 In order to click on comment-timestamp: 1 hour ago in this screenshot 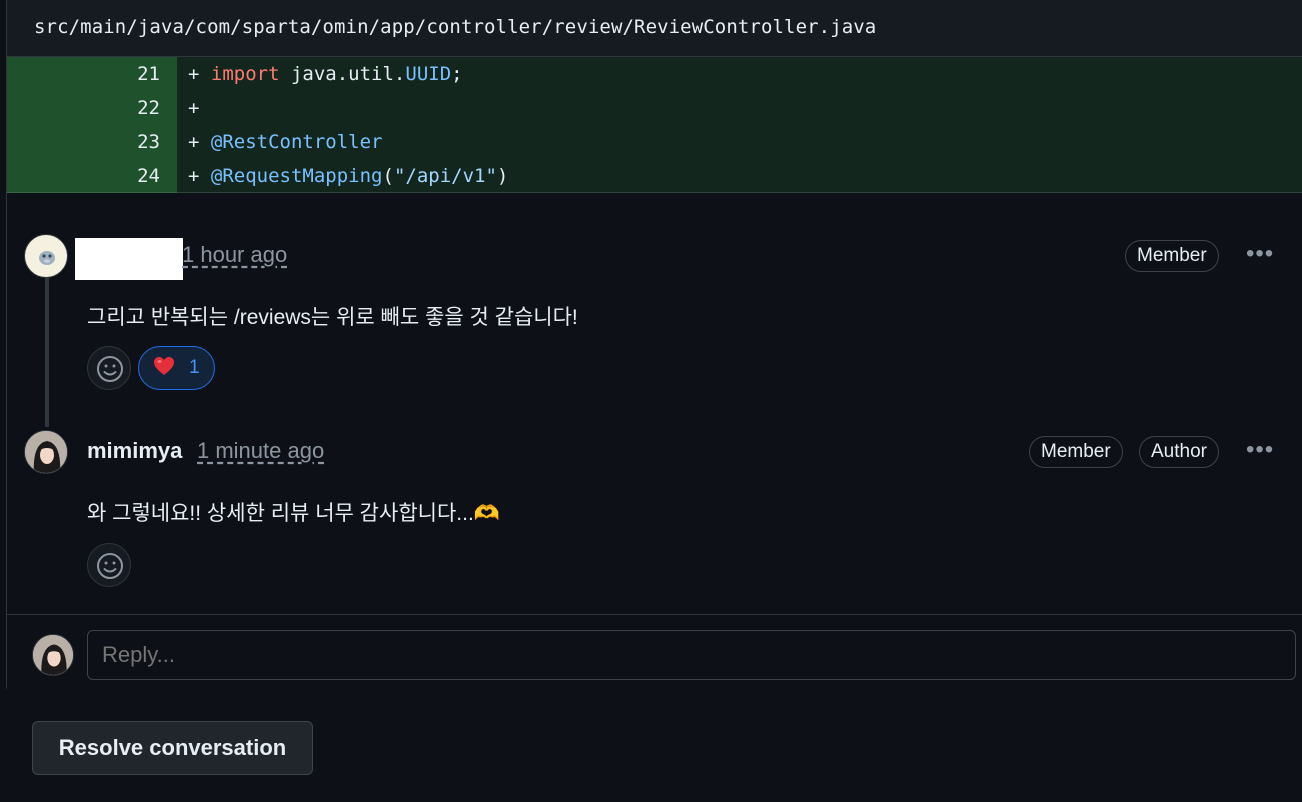, I will do `click(234, 255)`.